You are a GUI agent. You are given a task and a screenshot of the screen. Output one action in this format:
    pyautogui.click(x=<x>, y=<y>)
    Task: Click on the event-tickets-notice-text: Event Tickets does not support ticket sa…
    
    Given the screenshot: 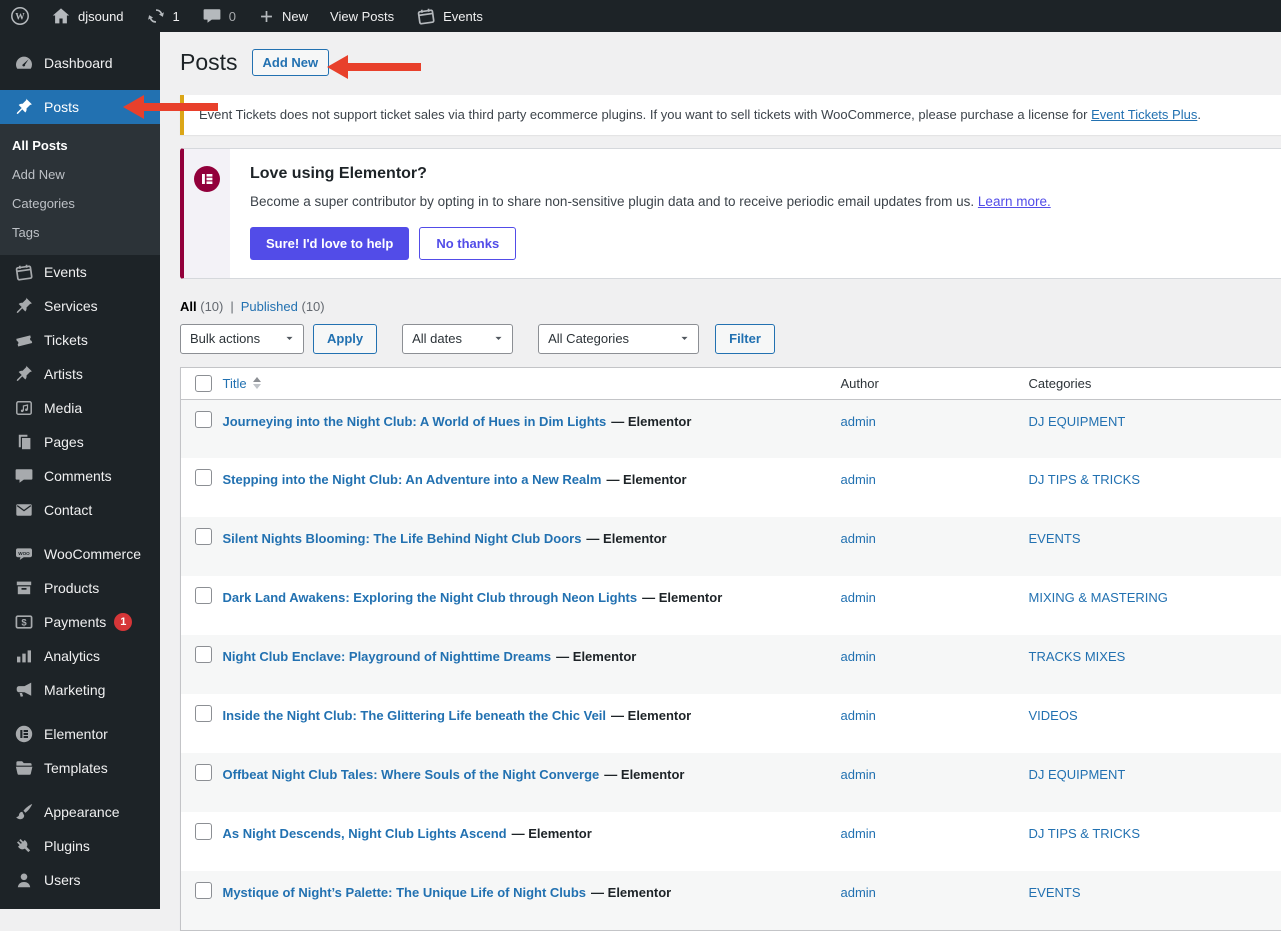 What is the action you would take?
    pyautogui.click(x=740, y=115)
    